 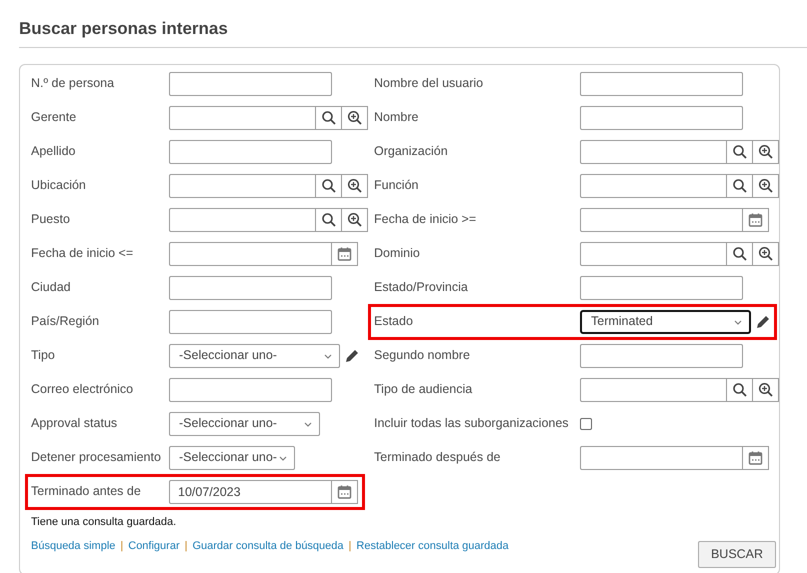 I want to click on date-field: 10/07/2023, so click(x=250, y=492).